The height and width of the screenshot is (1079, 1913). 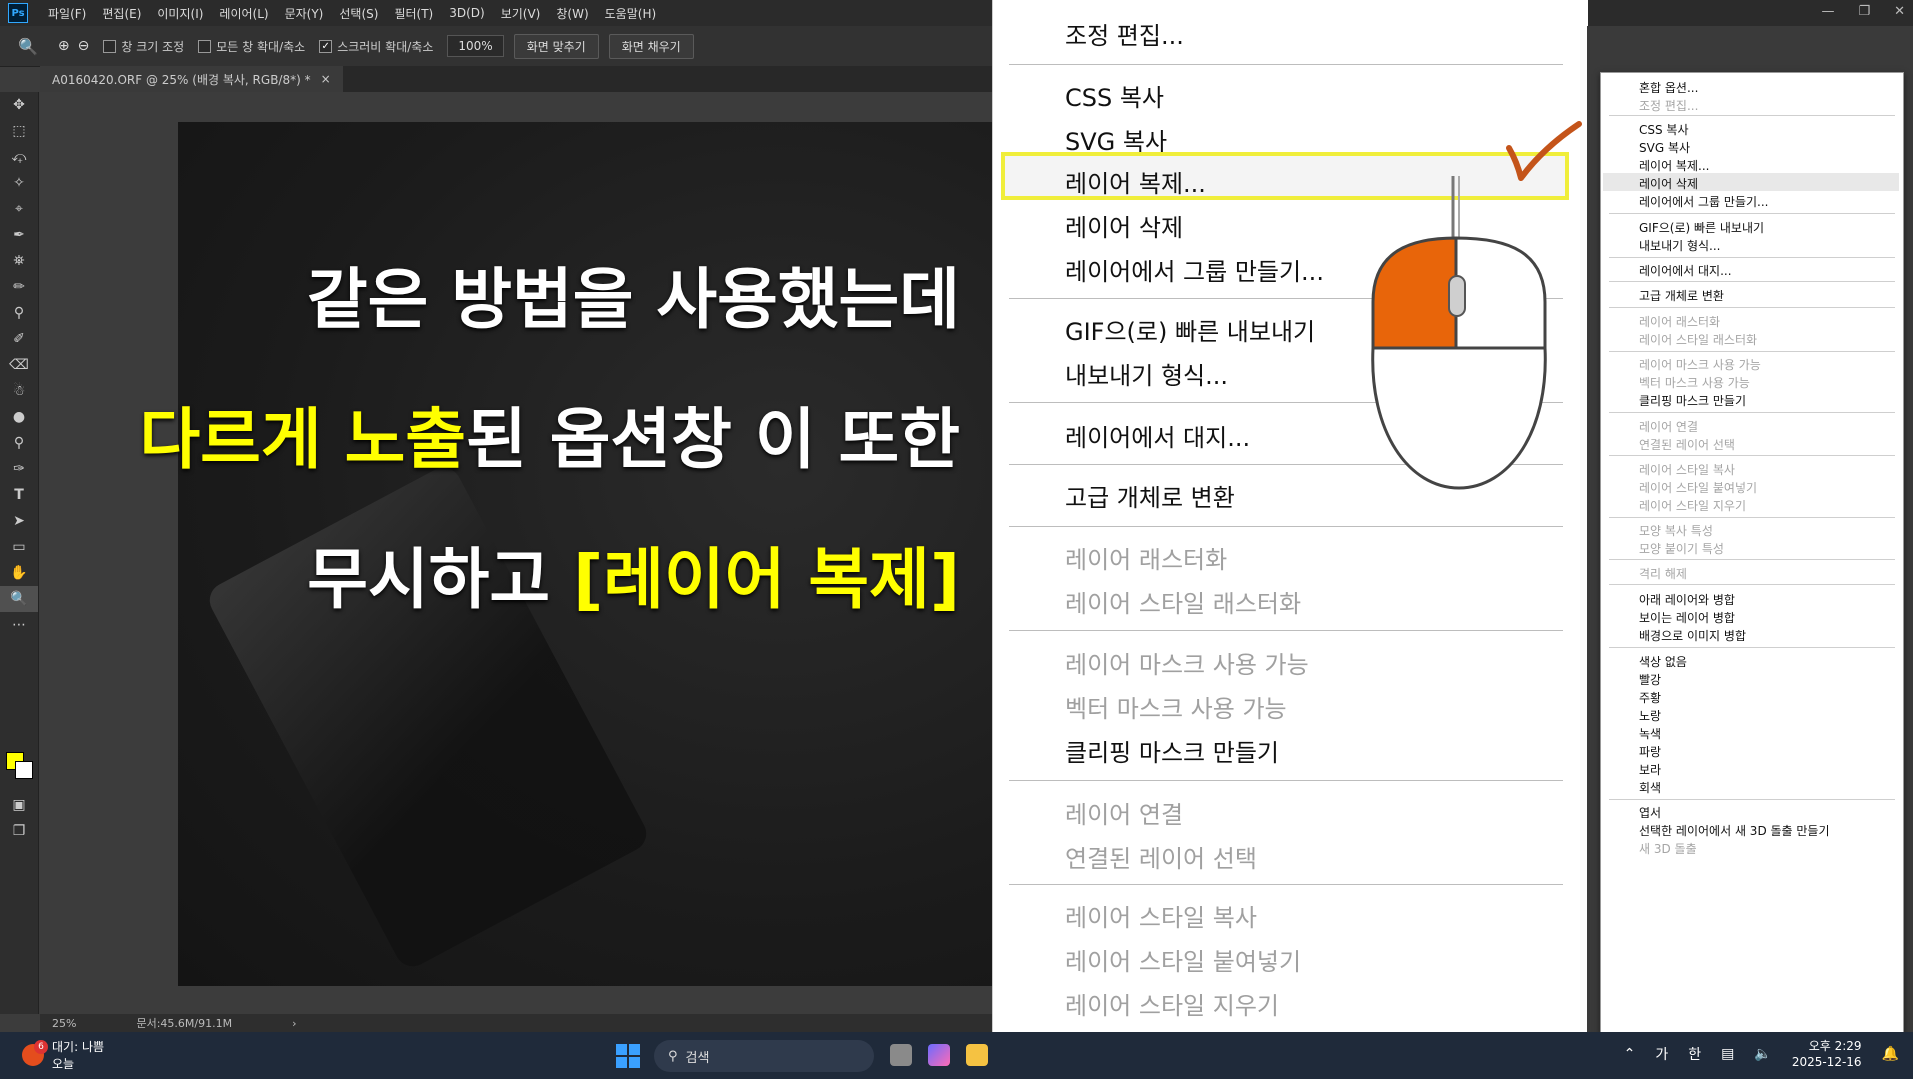 I want to click on menu-filter: 필터(T), so click(x=413, y=13).